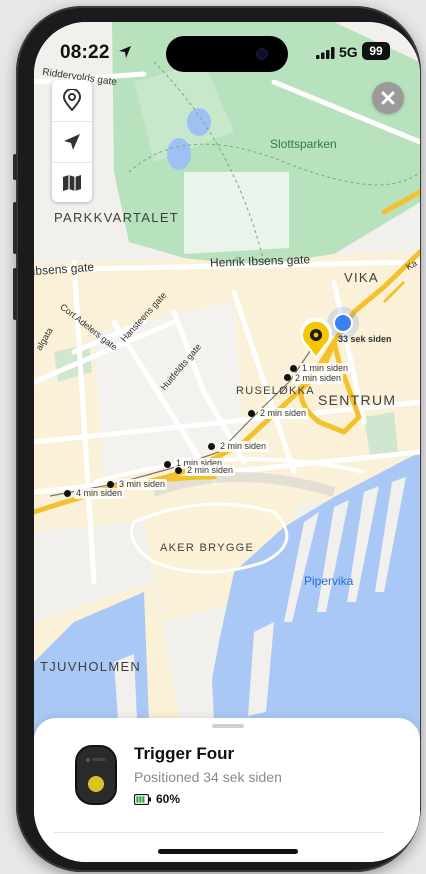 This screenshot has width=426, height=874. What do you see at coordinates (168, 799) in the screenshot?
I see `device-battery-percent: 60%` at bounding box center [168, 799].